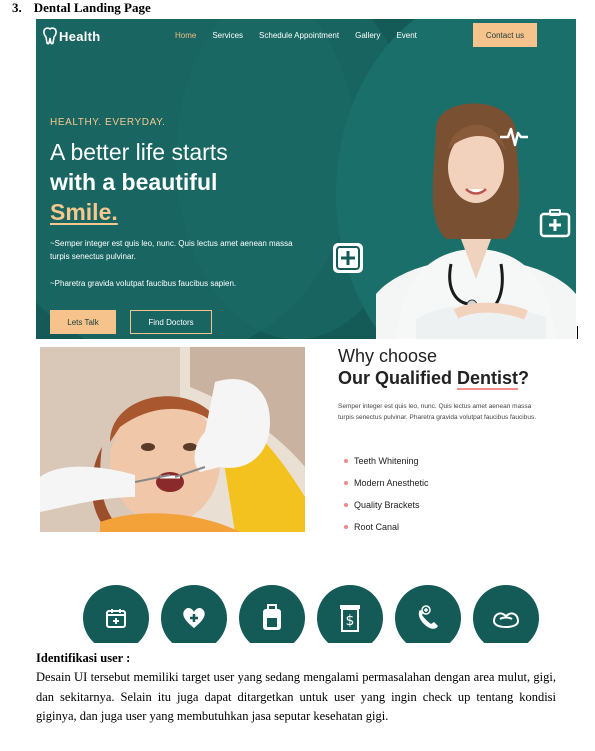 Image resolution: width=595 pixels, height=751 pixels. Describe the element at coordinates (391, 483) in the screenshot. I see `feature-label: Modern Anesthetic` at that location.